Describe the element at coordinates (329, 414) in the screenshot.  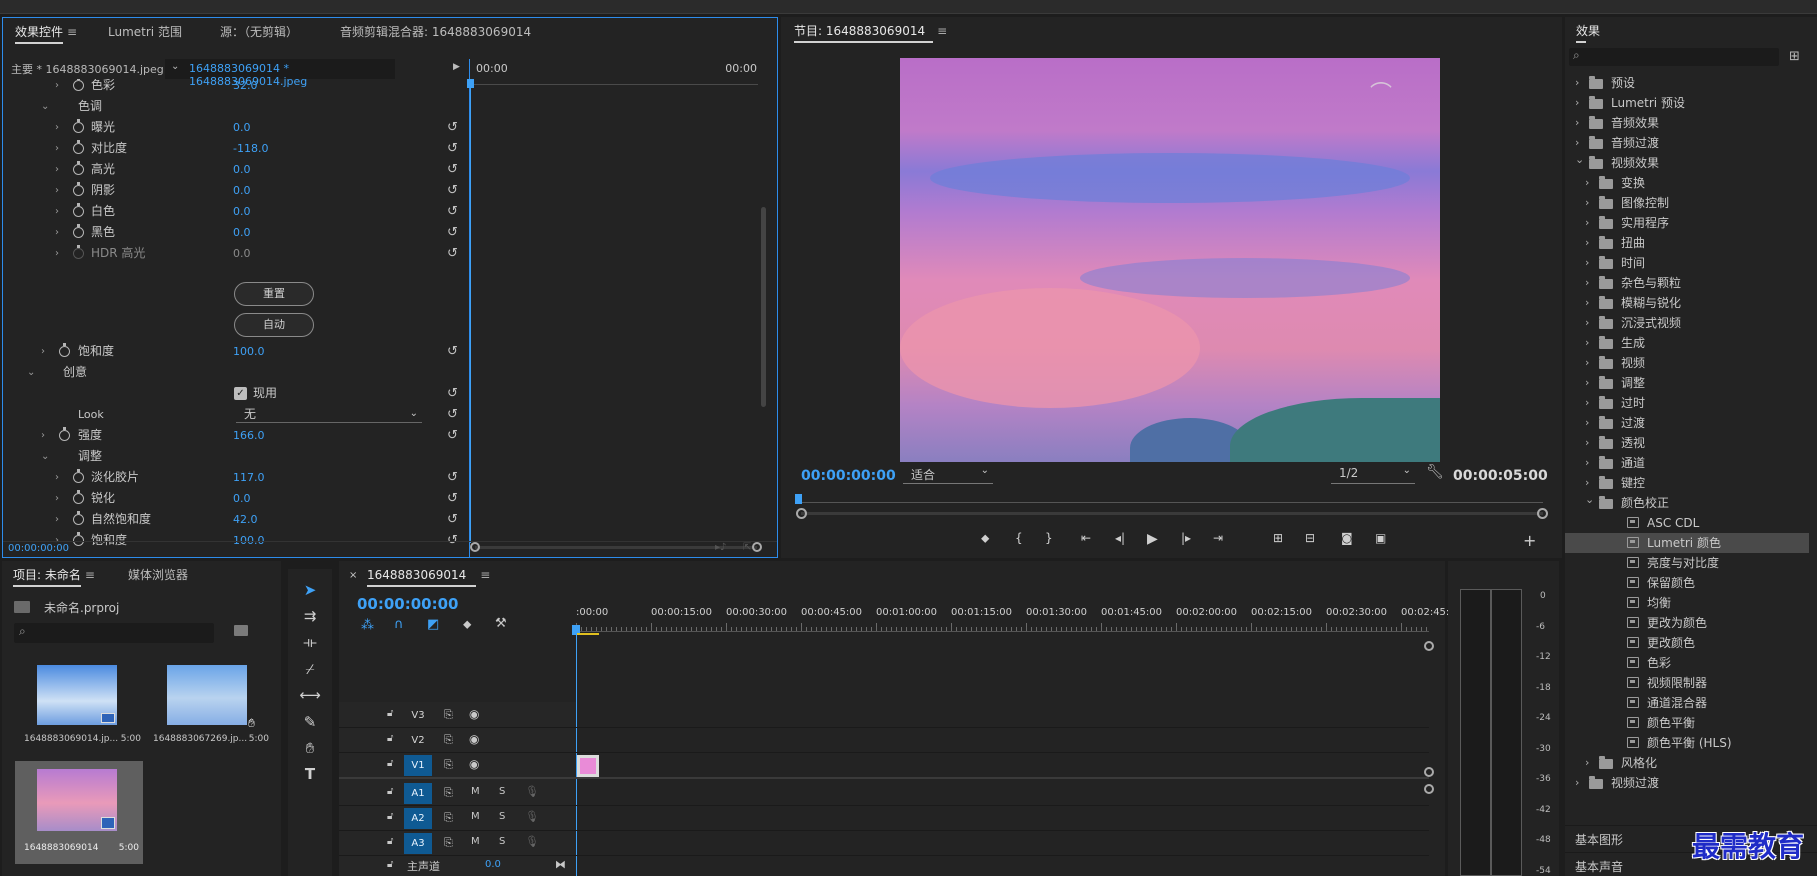
I see `look-select: 无 ⌄` at that location.